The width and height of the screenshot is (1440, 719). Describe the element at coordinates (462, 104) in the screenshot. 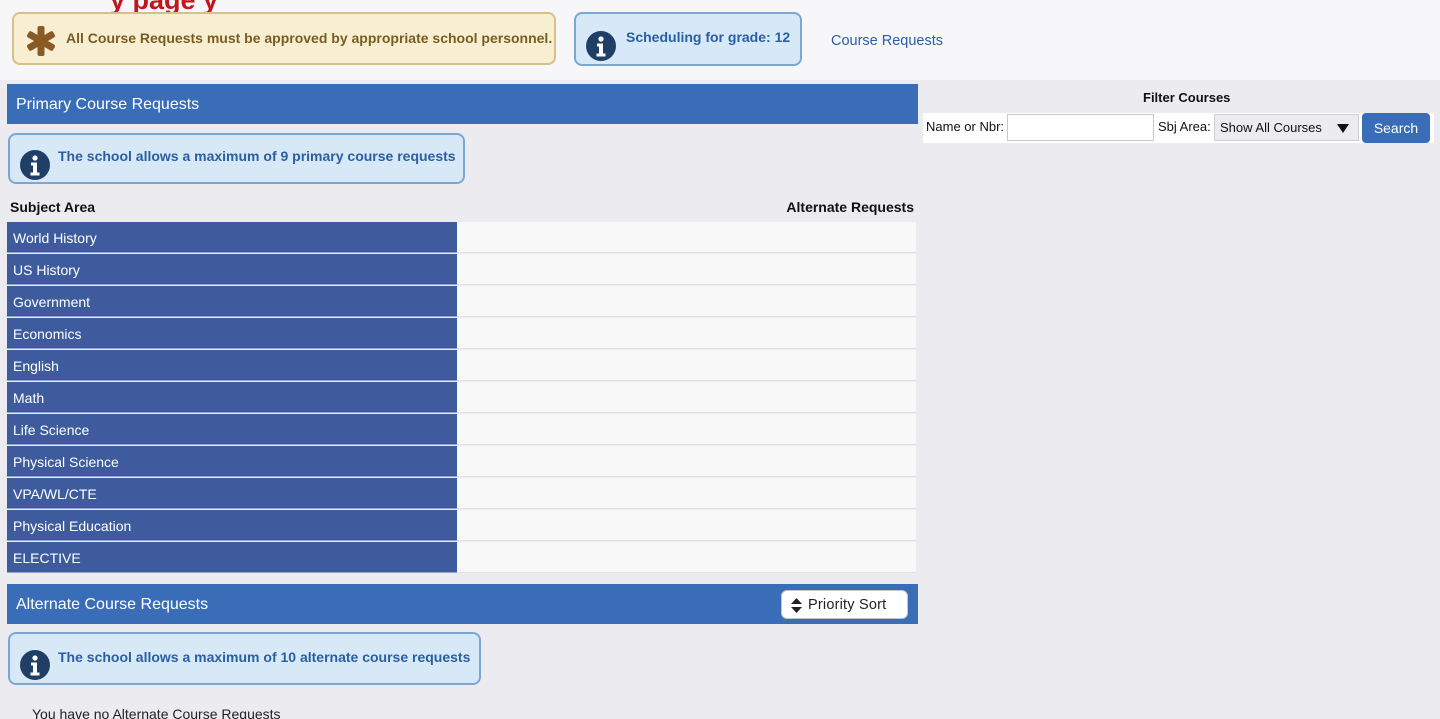

I see `primary-requests-header: Primary Course Requests` at that location.